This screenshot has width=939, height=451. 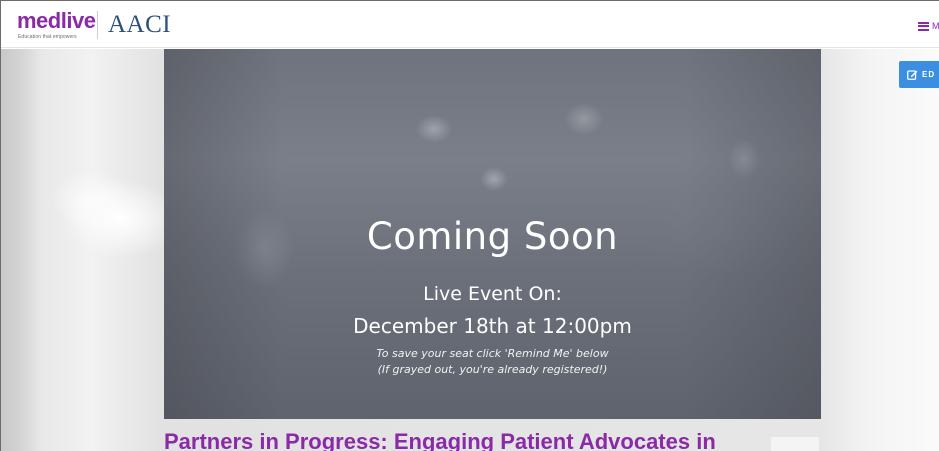 What do you see at coordinates (929, 74) in the screenshot?
I see `edit-button-label: ED` at bounding box center [929, 74].